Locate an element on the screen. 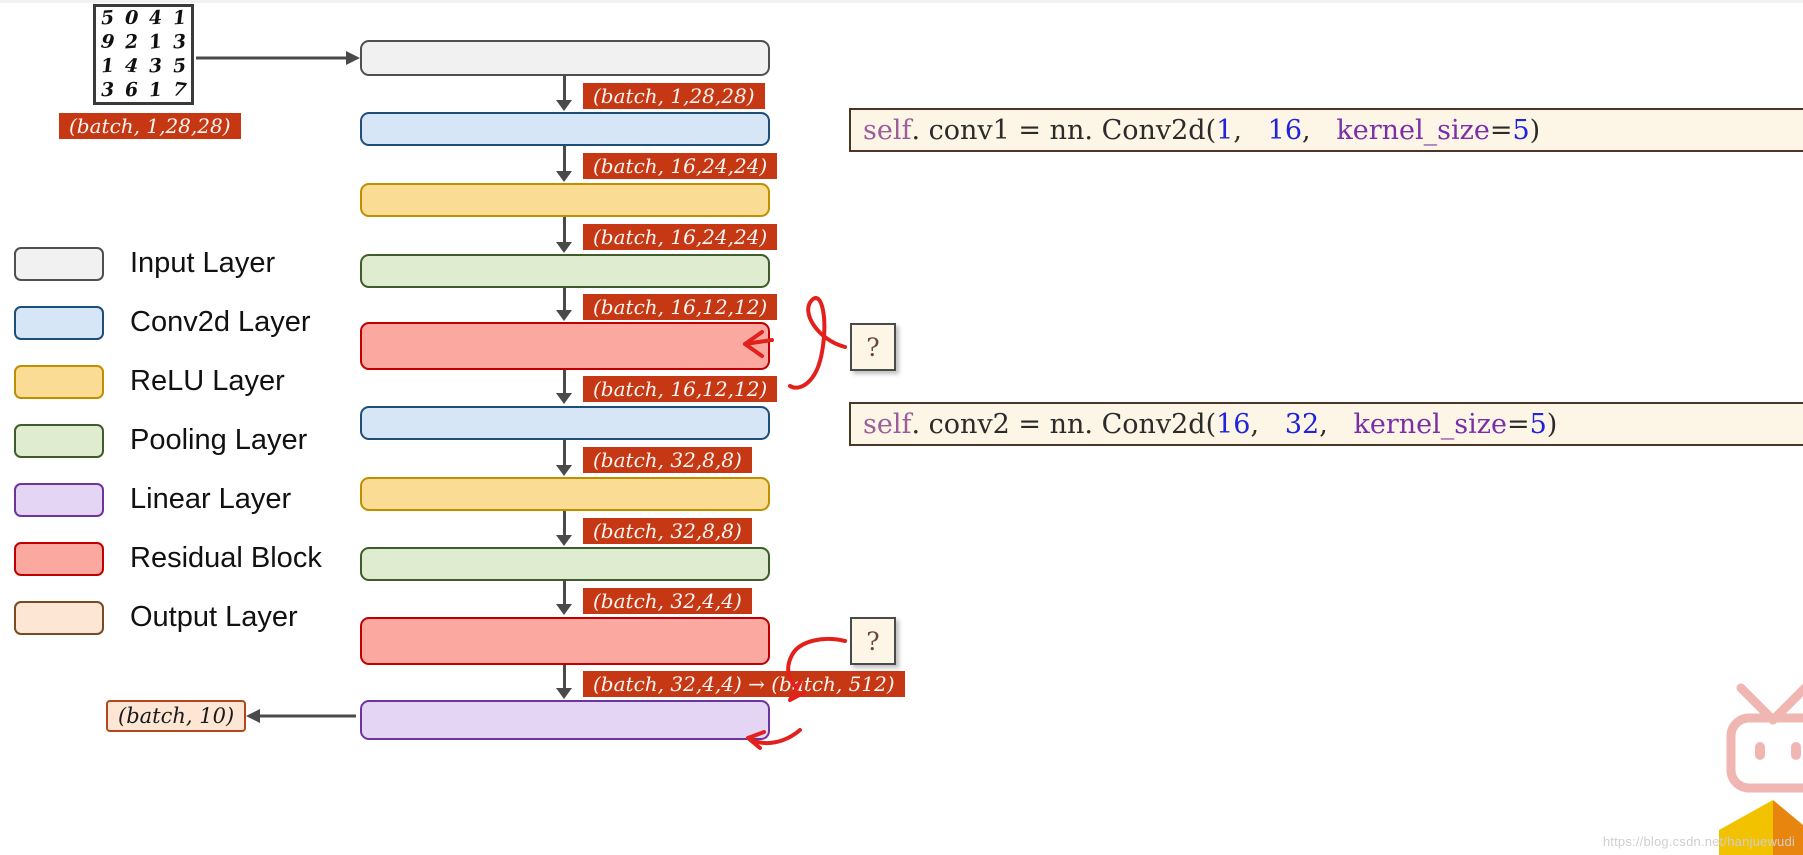 The height and width of the screenshot is (855, 1803). conv2-code-token-in-channels: 16 is located at coordinates (1233, 424).